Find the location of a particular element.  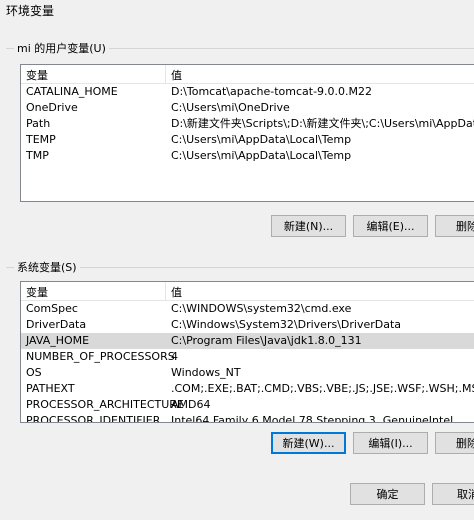

variable-name: OS is located at coordinates (34, 372).